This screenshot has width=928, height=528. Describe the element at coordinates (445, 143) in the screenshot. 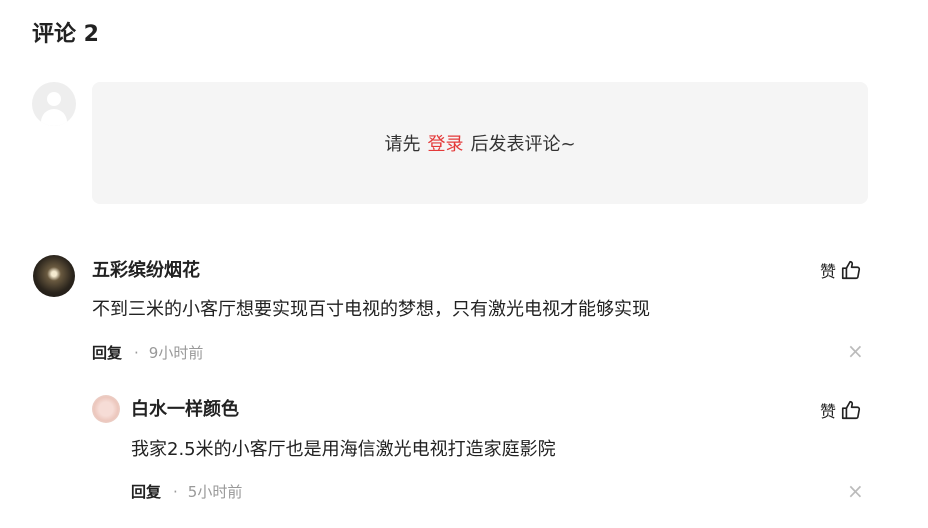

I see `login-link: 登录` at that location.